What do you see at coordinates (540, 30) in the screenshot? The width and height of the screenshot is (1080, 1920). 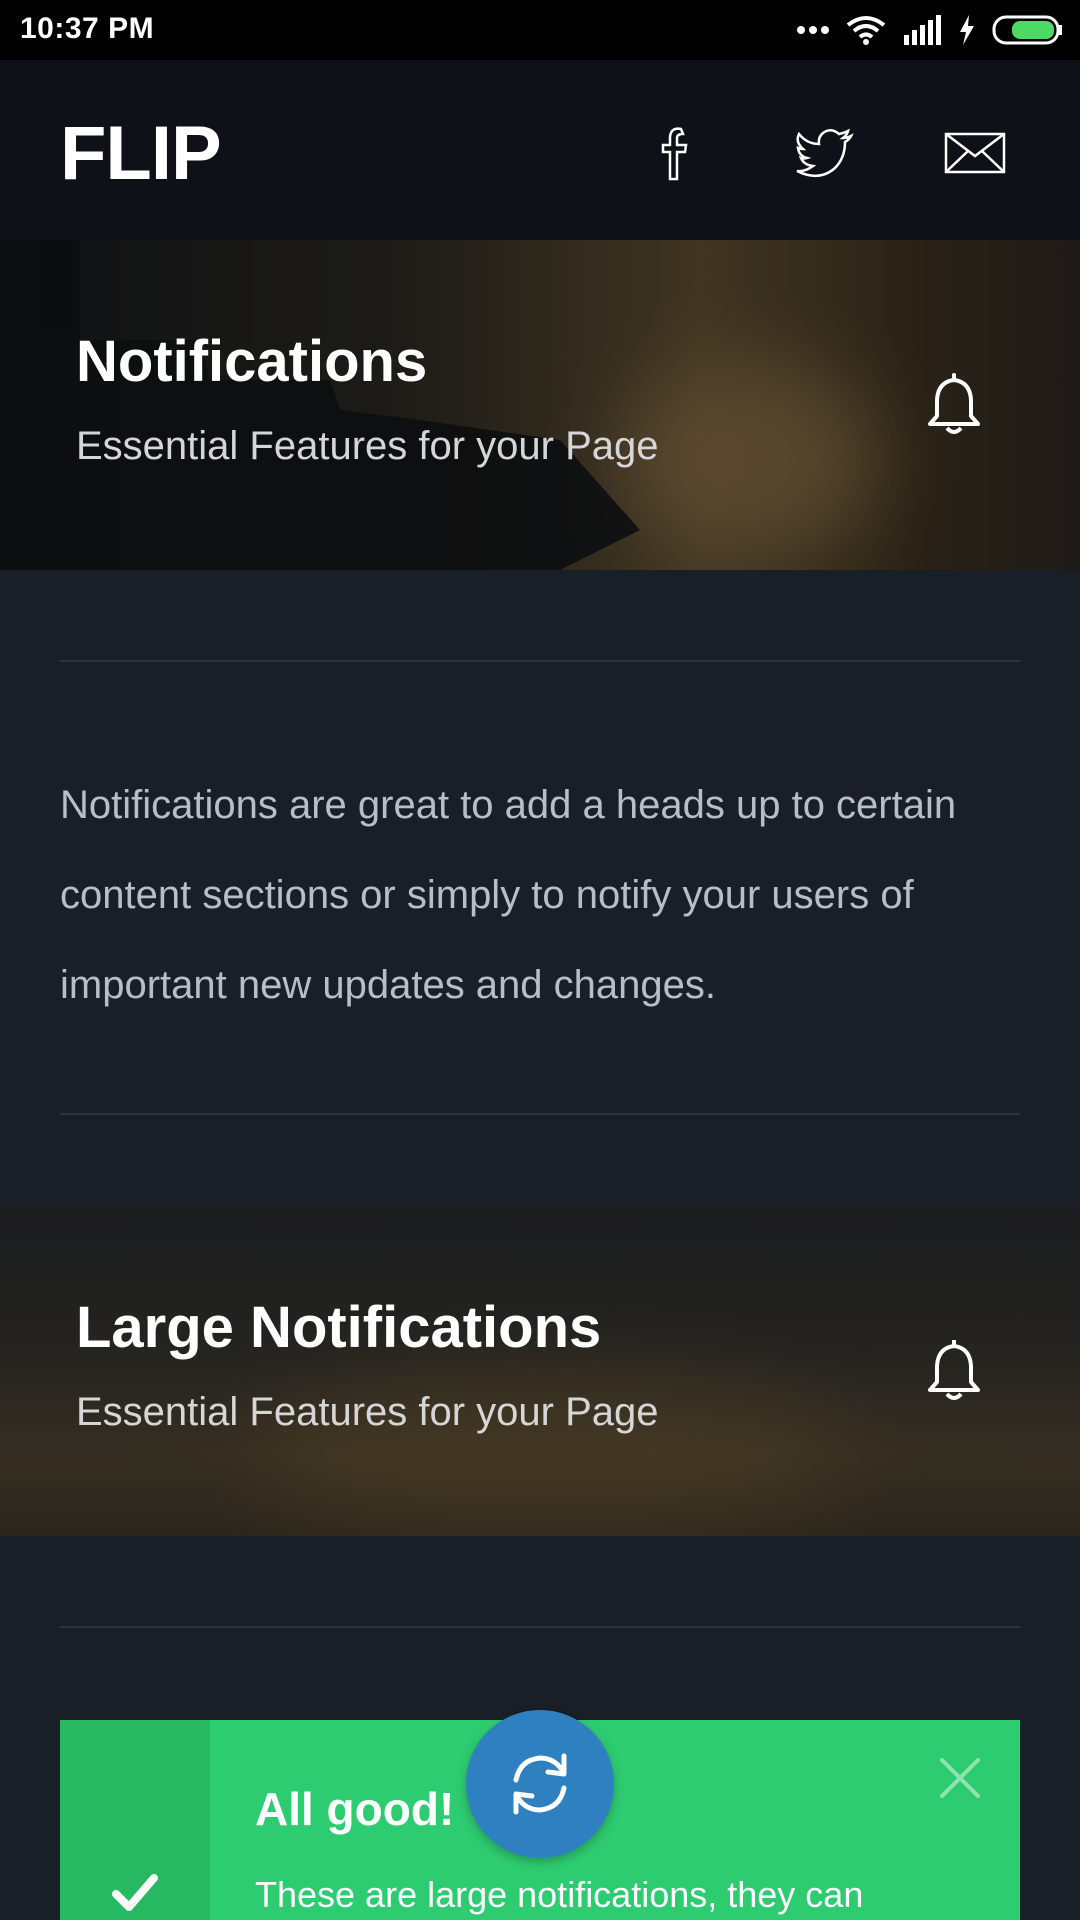 I see `status-bar: 10:37 PM` at bounding box center [540, 30].